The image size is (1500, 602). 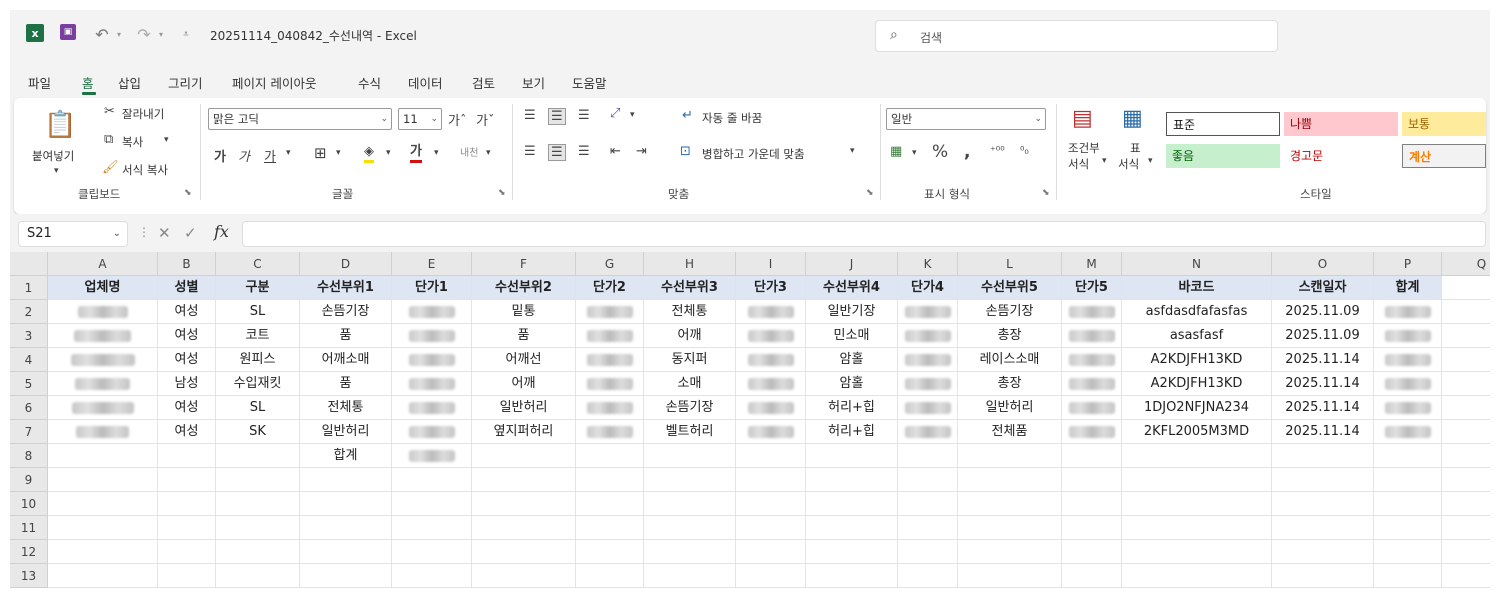 What do you see at coordinates (1323, 504) in the screenshot?
I see `cell-O10` at bounding box center [1323, 504].